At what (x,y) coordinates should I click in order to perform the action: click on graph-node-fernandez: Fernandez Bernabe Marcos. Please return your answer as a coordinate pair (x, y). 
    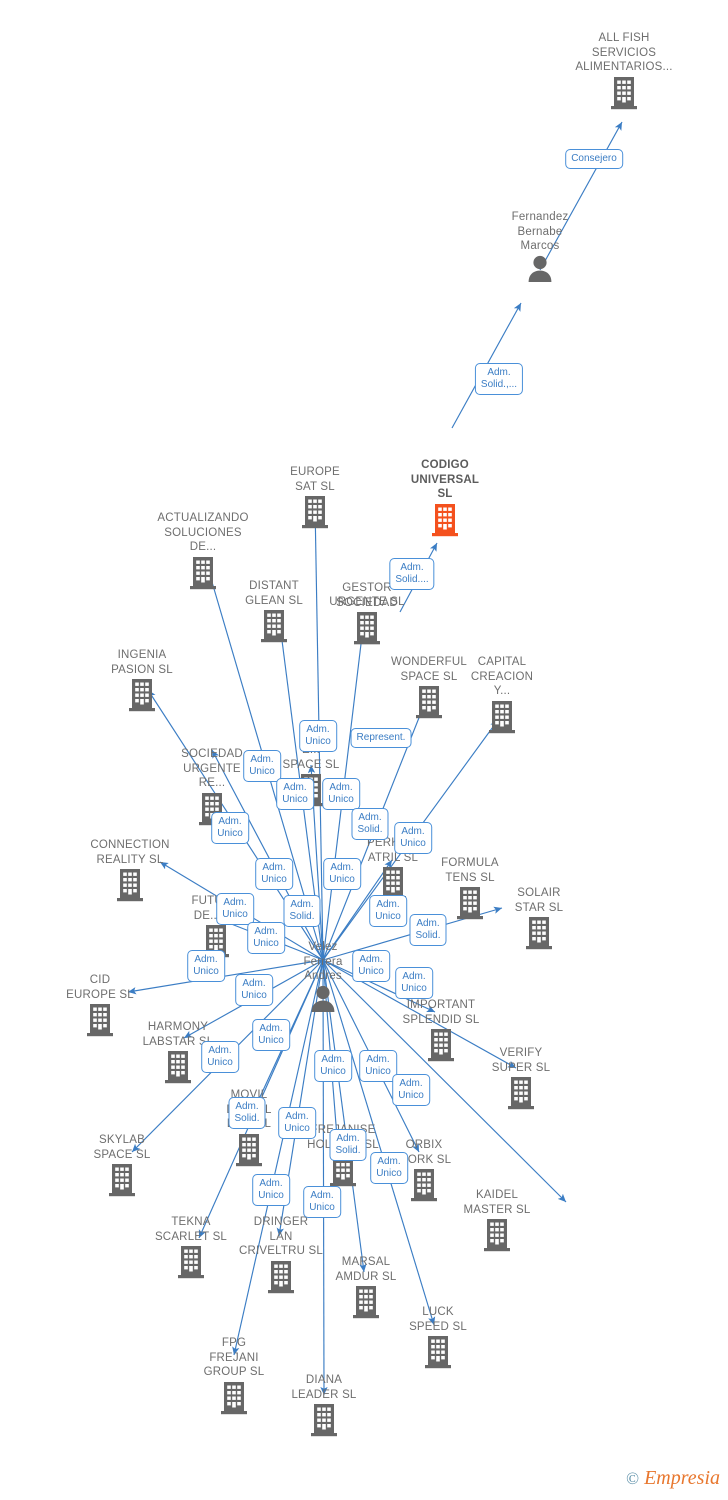
    Looking at the image, I should click on (540, 245).